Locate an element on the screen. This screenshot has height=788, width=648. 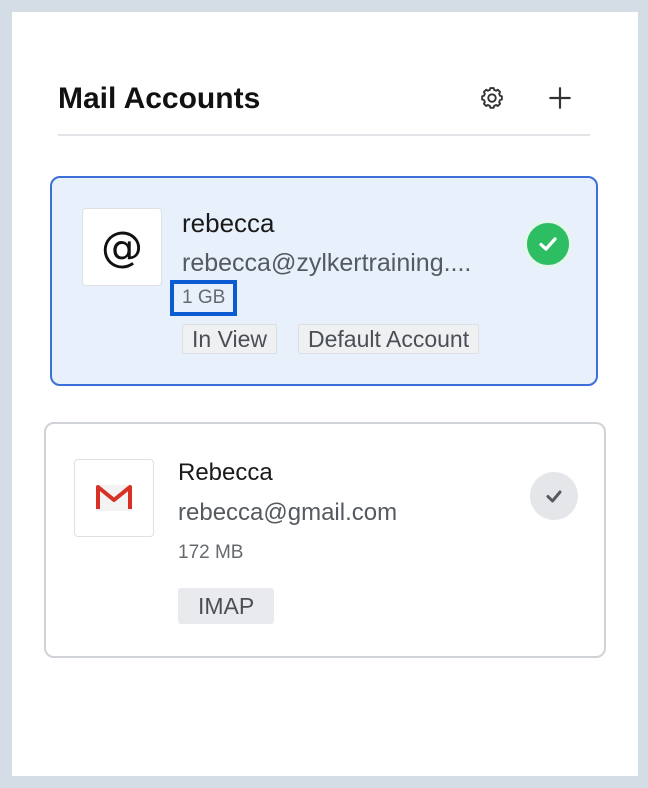
account-select-toggle is located at coordinates (554, 496).